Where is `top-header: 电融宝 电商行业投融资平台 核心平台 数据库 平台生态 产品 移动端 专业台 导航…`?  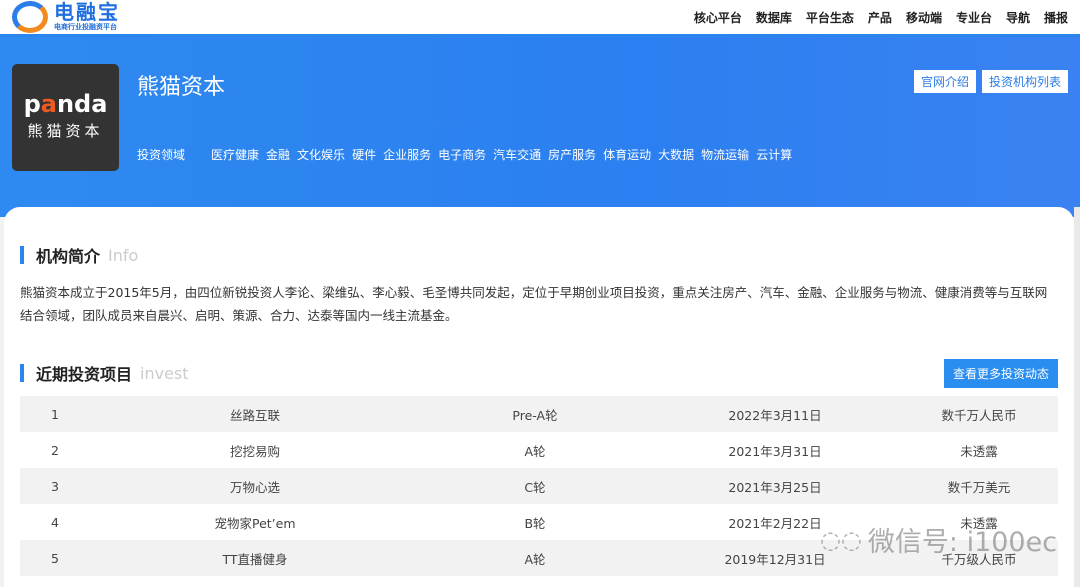 top-header: 电融宝 电商行业投融资平台 核心平台 数据库 平台生态 产品 移动端 专业台 导航… is located at coordinates (540, 18).